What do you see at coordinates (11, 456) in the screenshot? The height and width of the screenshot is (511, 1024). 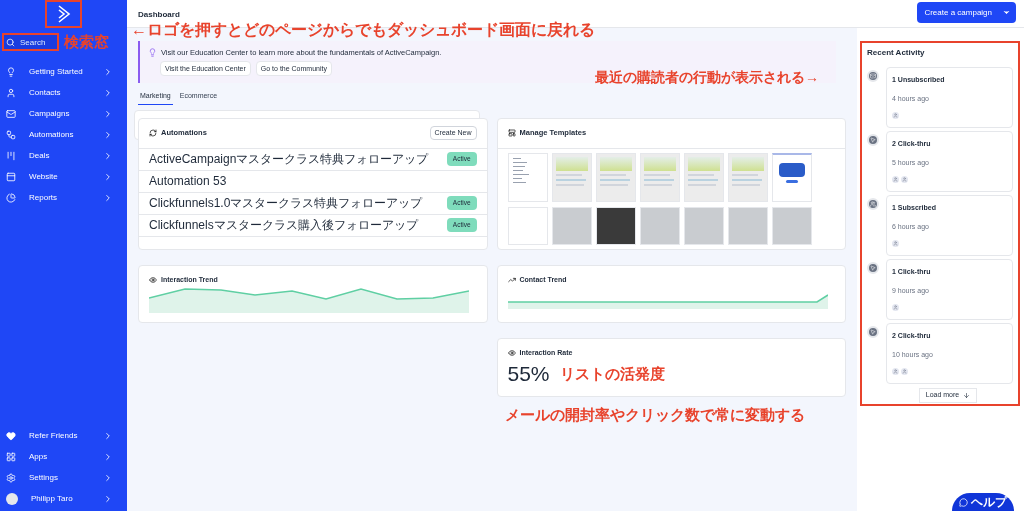 I see `grid-icon` at bounding box center [11, 456].